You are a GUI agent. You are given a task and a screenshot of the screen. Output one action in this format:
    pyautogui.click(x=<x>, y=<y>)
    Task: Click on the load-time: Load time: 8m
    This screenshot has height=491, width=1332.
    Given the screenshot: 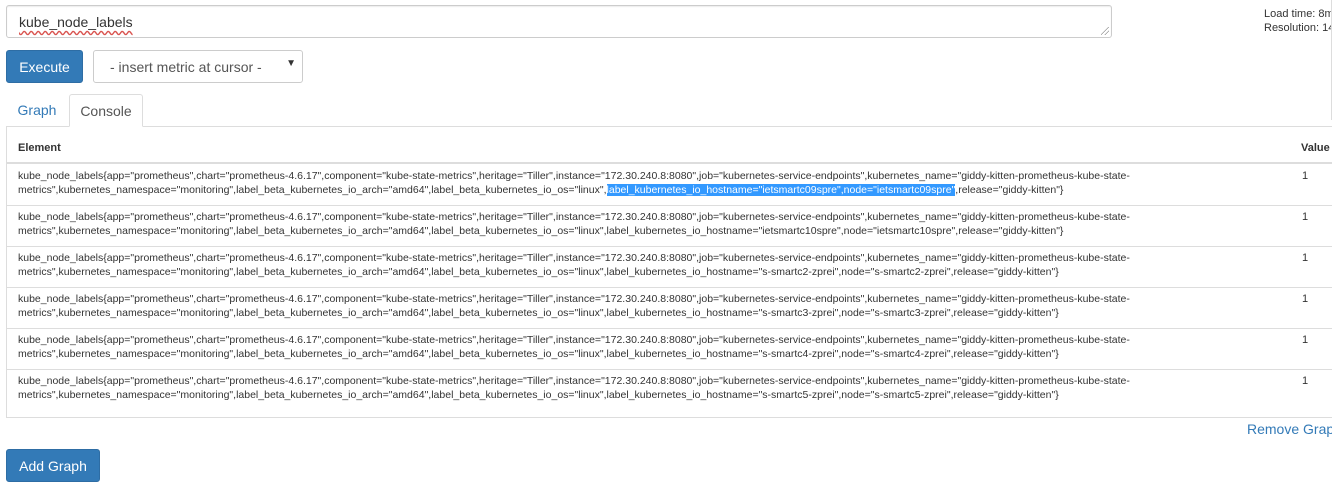 What is the action you would take?
    pyautogui.click(x=1298, y=14)
    